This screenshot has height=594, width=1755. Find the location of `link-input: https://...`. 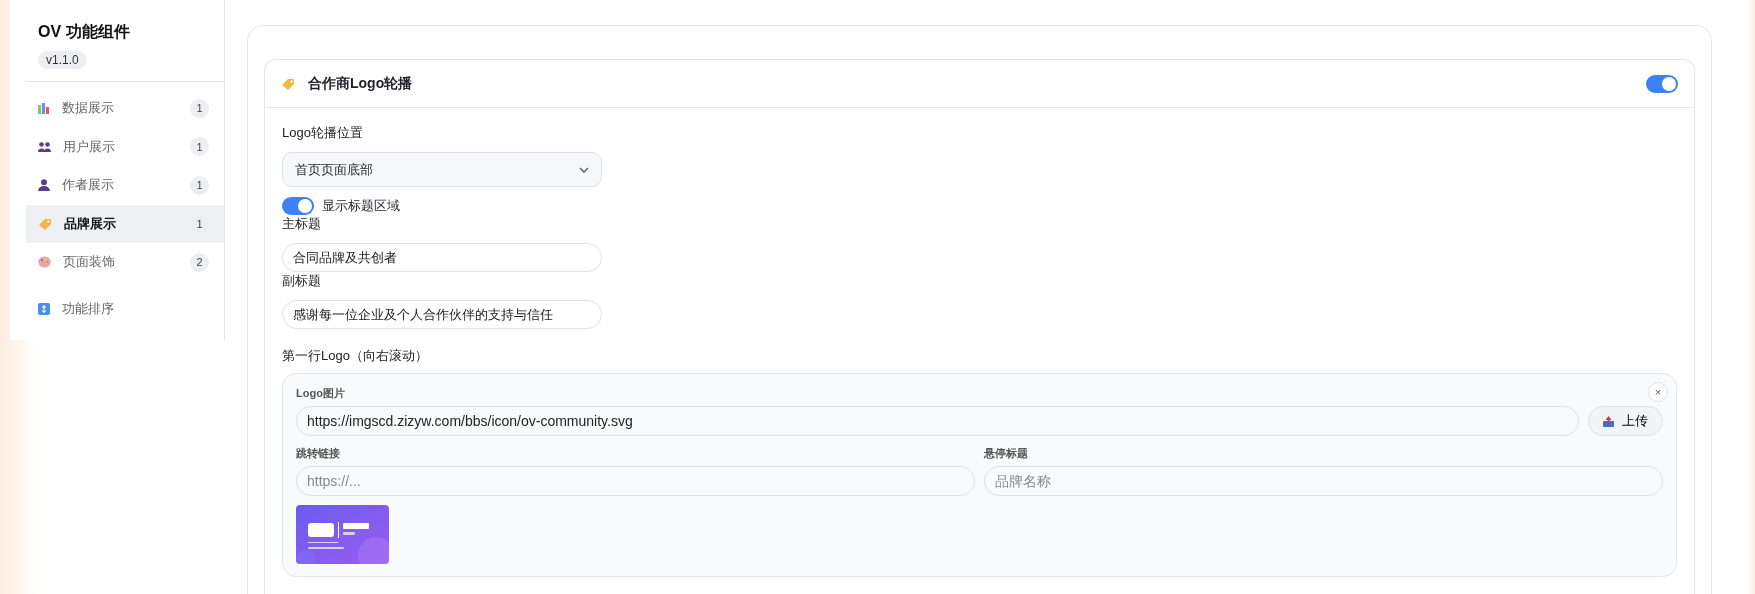

link-input: https://... is located at coordinates (635, 481).